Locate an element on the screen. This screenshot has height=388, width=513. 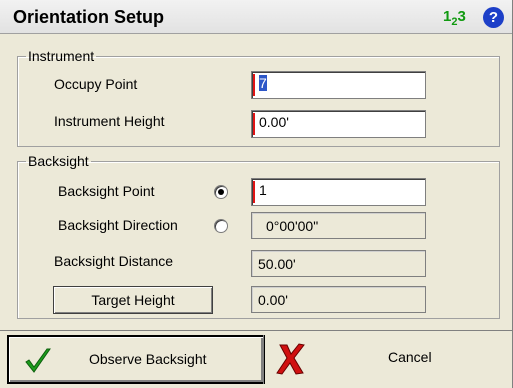
keypad-123-icon: 123 is located at coordinates (460, 17).